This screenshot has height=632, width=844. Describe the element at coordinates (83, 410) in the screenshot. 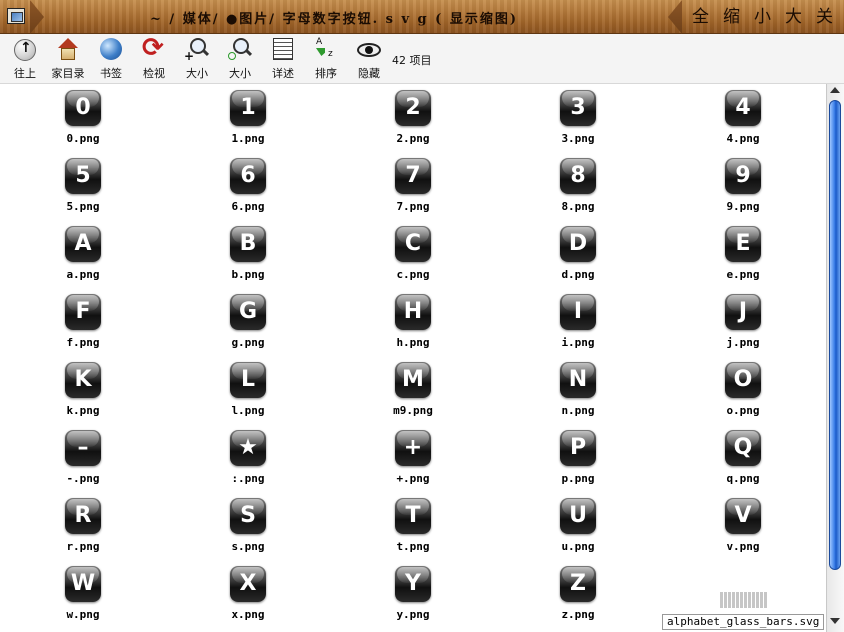

I see `file-name: k.png` at that location.